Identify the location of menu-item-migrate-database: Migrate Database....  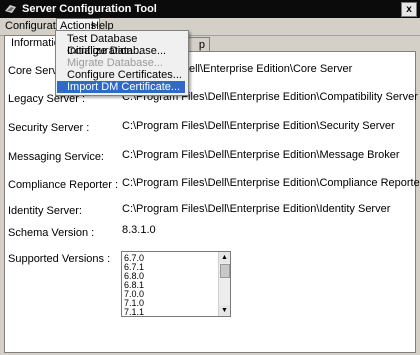
(115, 63).